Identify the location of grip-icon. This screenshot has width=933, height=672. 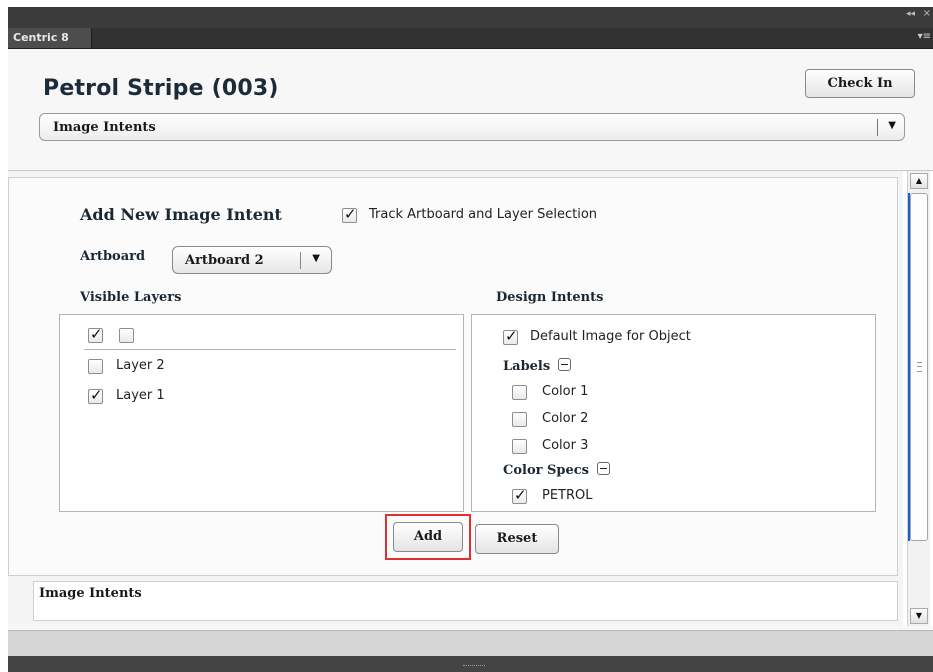
(919, 367).